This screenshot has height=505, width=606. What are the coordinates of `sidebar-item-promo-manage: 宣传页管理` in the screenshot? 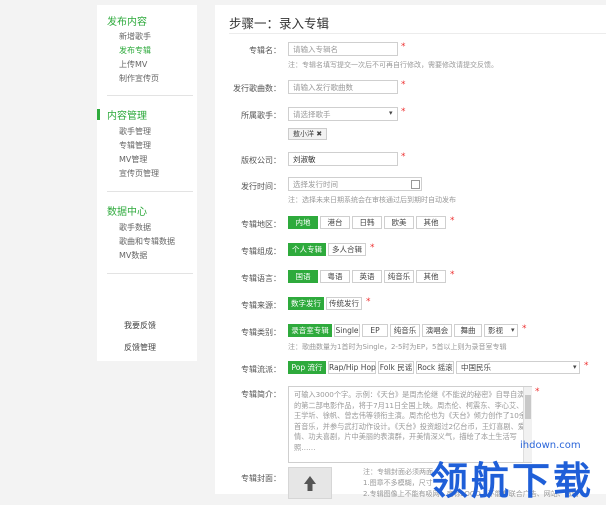 It's located at (139, 173).